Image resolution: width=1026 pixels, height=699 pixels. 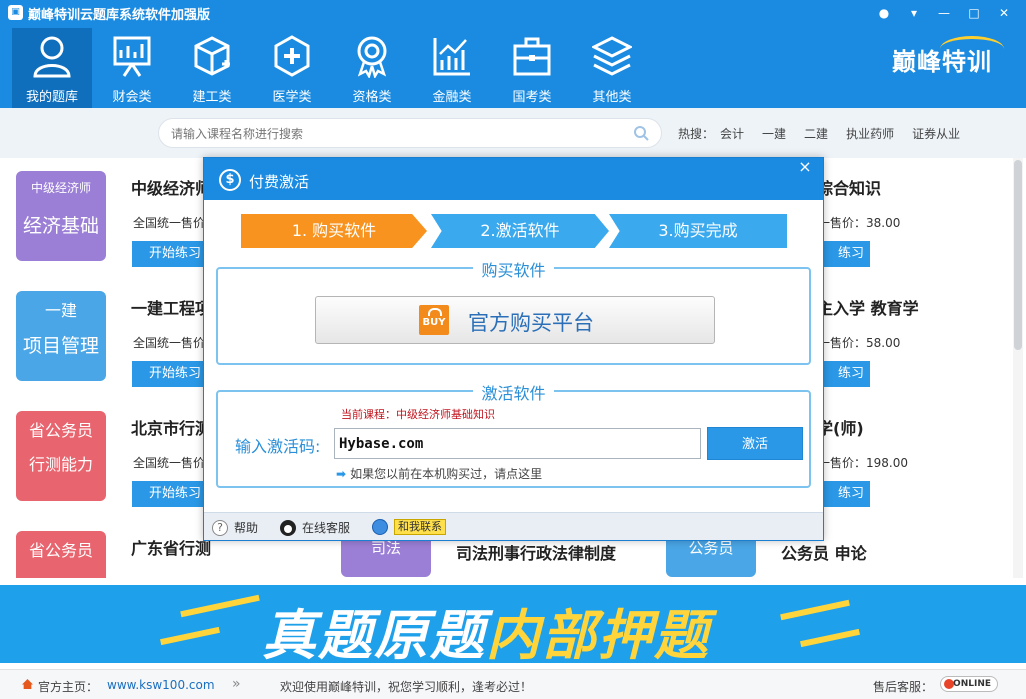 I want to click on step-activate: 2.激活软件, so click(x=520, y=231).